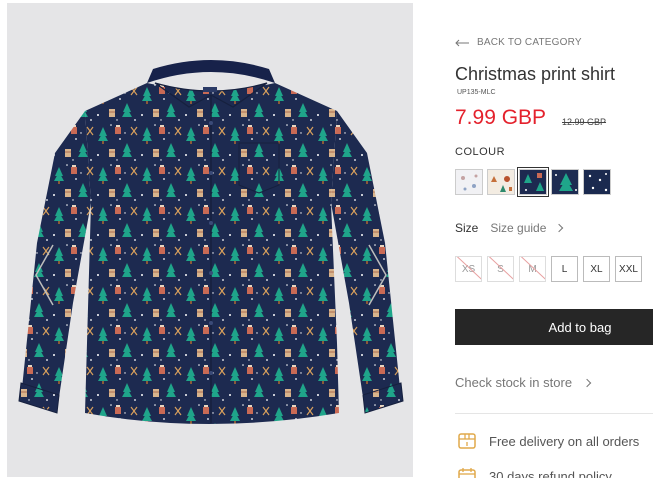  What do you see at coordinates (596, 269) in the screenshot?
I see `size-option-xl: XL` at bounding box center [596, 269].